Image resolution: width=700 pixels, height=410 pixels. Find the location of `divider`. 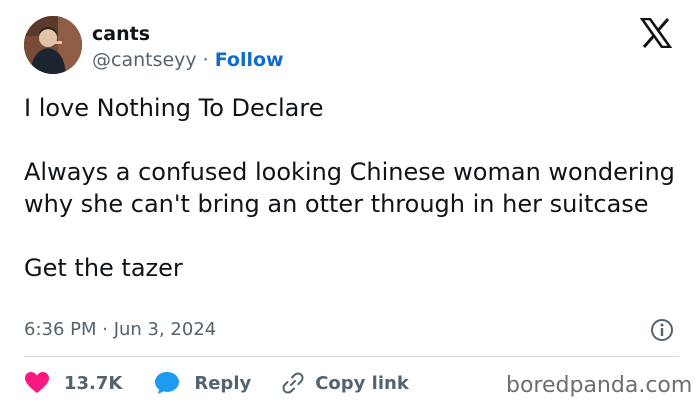

divider is located at coordinates (351, 356).